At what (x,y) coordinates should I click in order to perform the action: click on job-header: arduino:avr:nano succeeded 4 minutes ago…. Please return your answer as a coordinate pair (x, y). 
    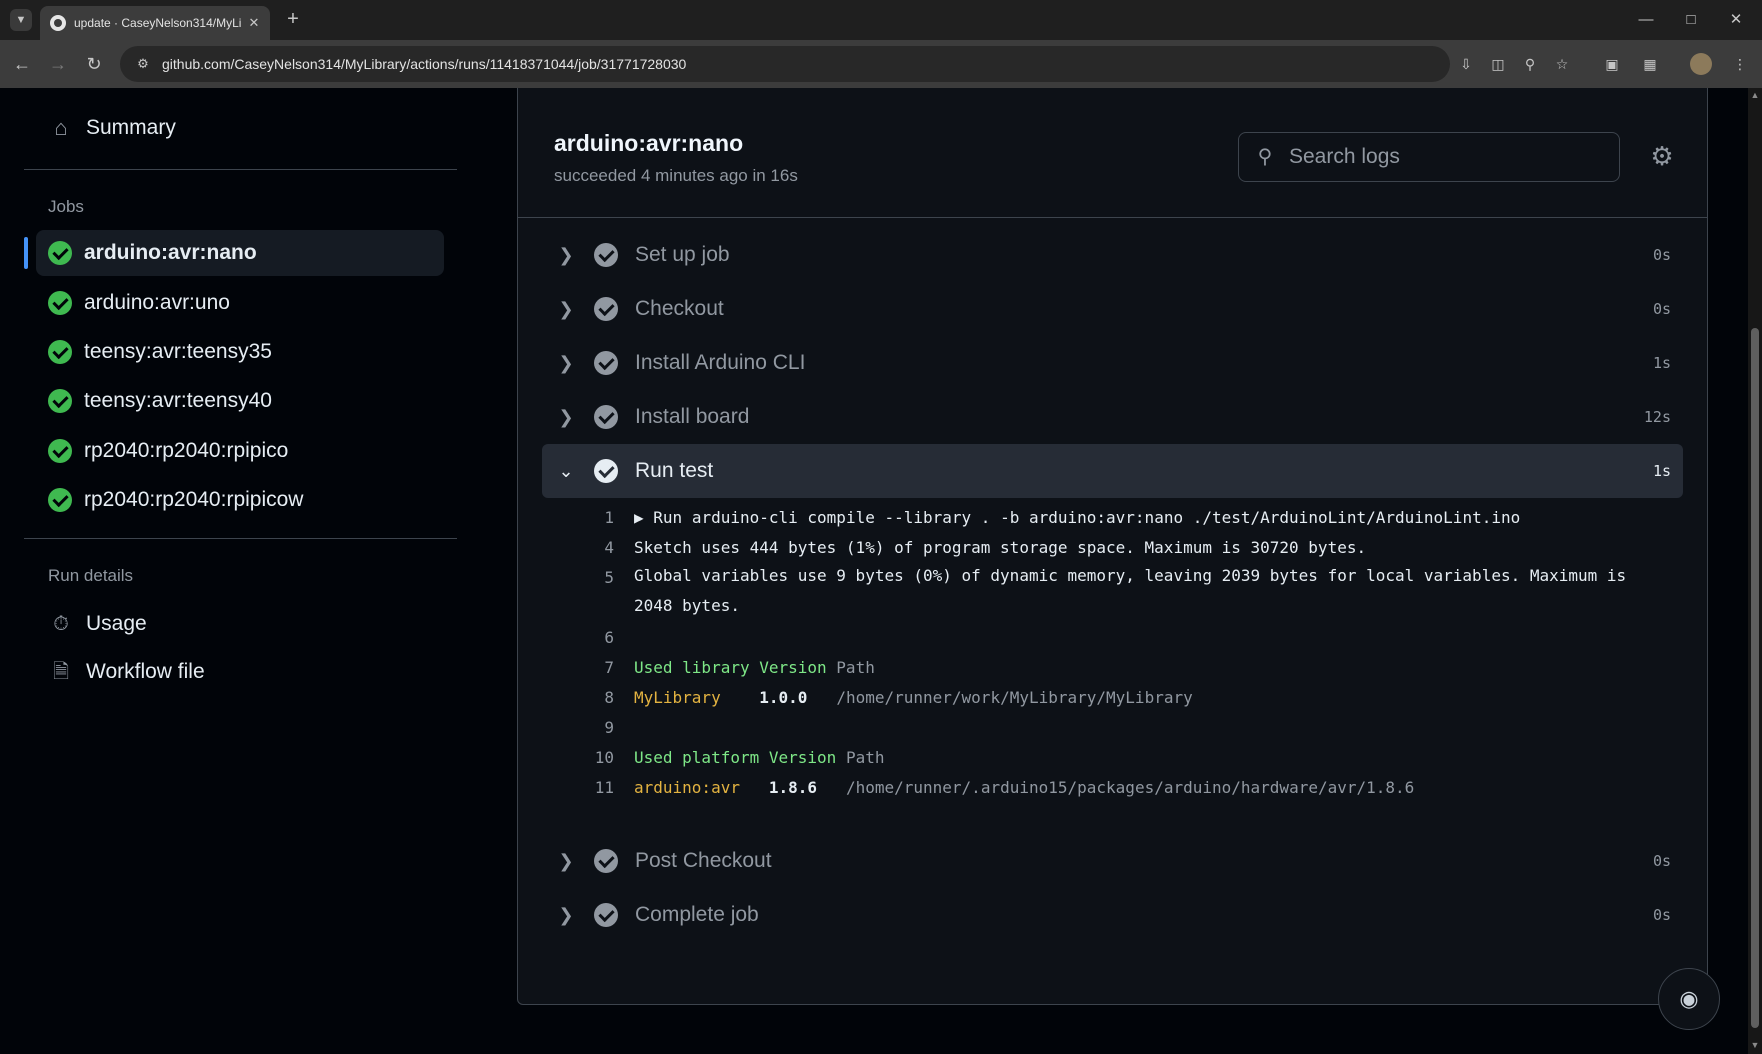
    Looking at the image, I should click on (1112, 153).